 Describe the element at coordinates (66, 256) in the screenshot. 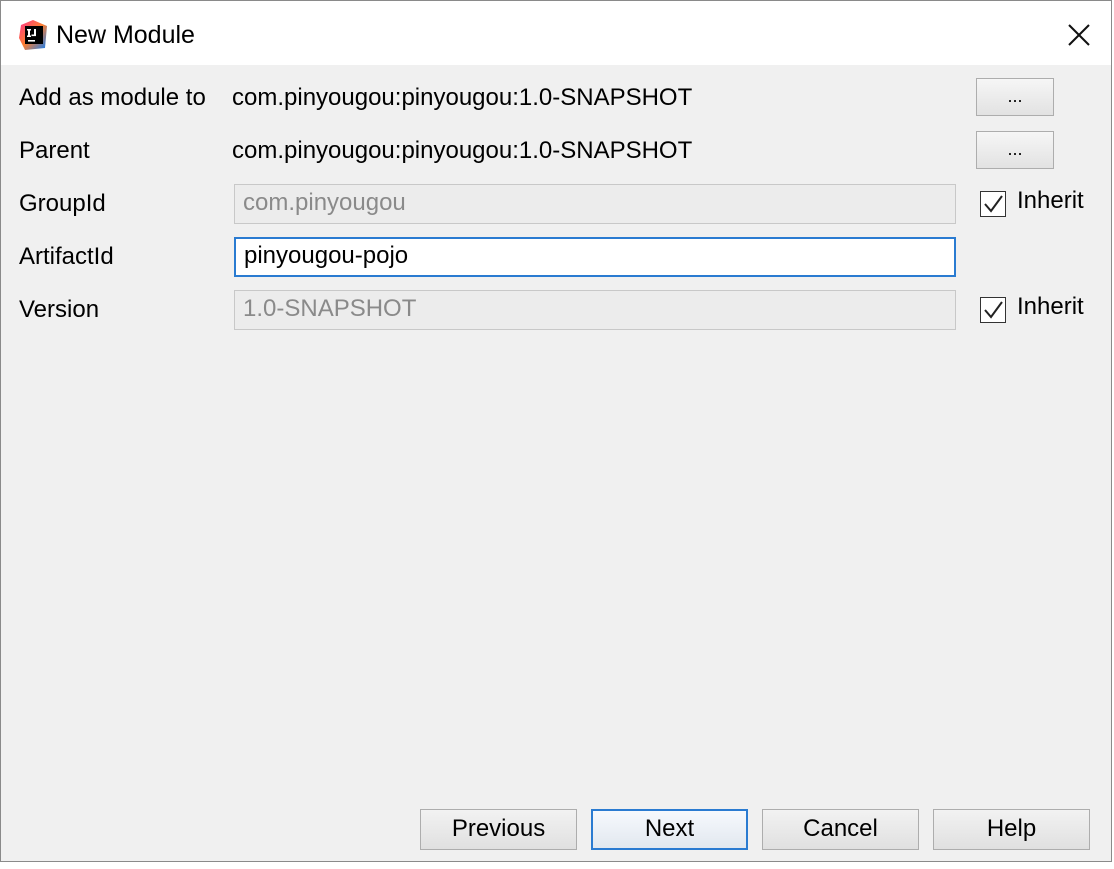

I see `artifact-id-label: ArtifactId` at that location.